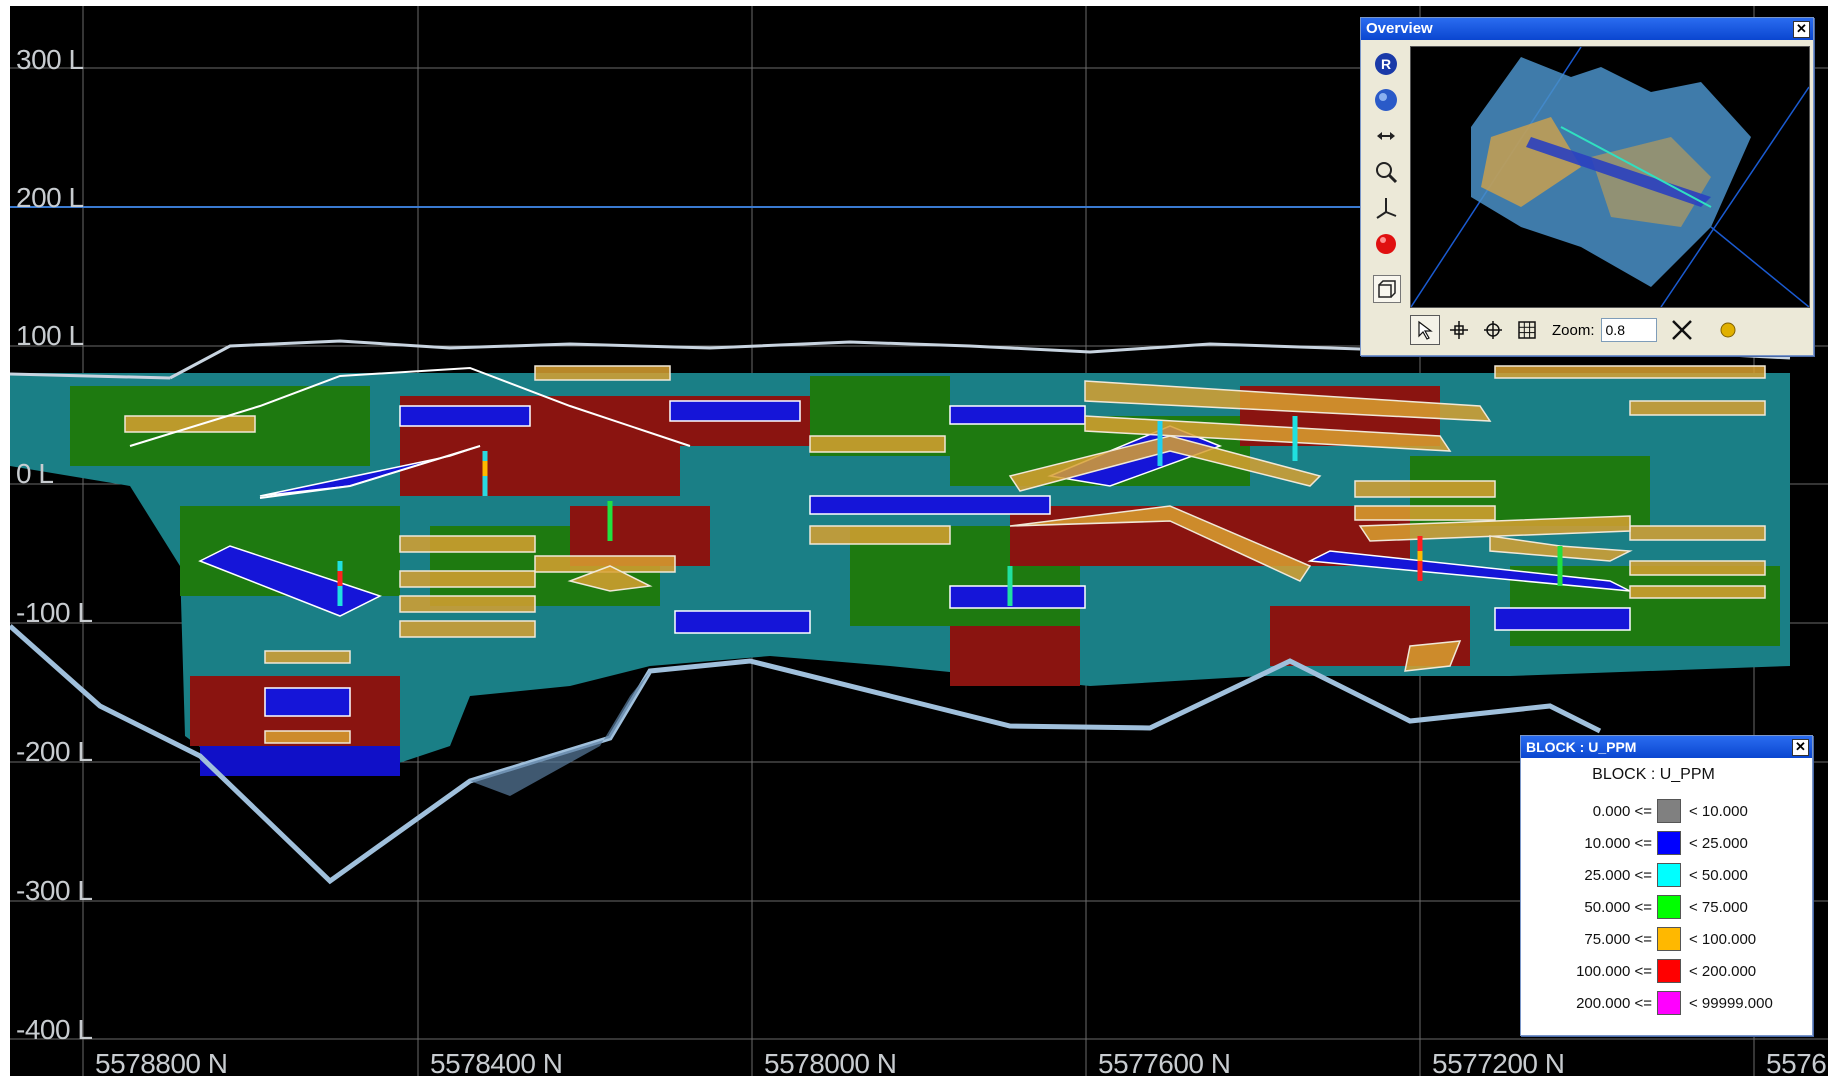  Describe the element at coordinates (1614, 1003) in the screenshot. I see `legend-lower-bound: 200.000 <=` at that location.